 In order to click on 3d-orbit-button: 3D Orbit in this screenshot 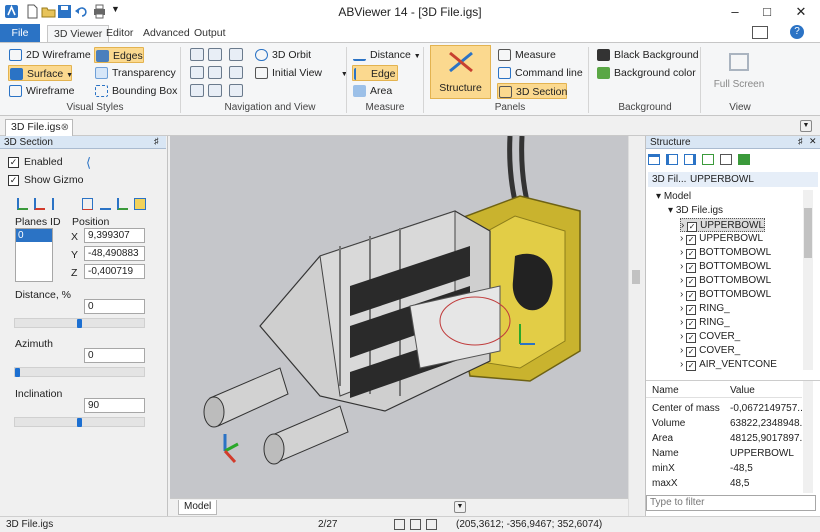, I will do `click(282, 55)`.